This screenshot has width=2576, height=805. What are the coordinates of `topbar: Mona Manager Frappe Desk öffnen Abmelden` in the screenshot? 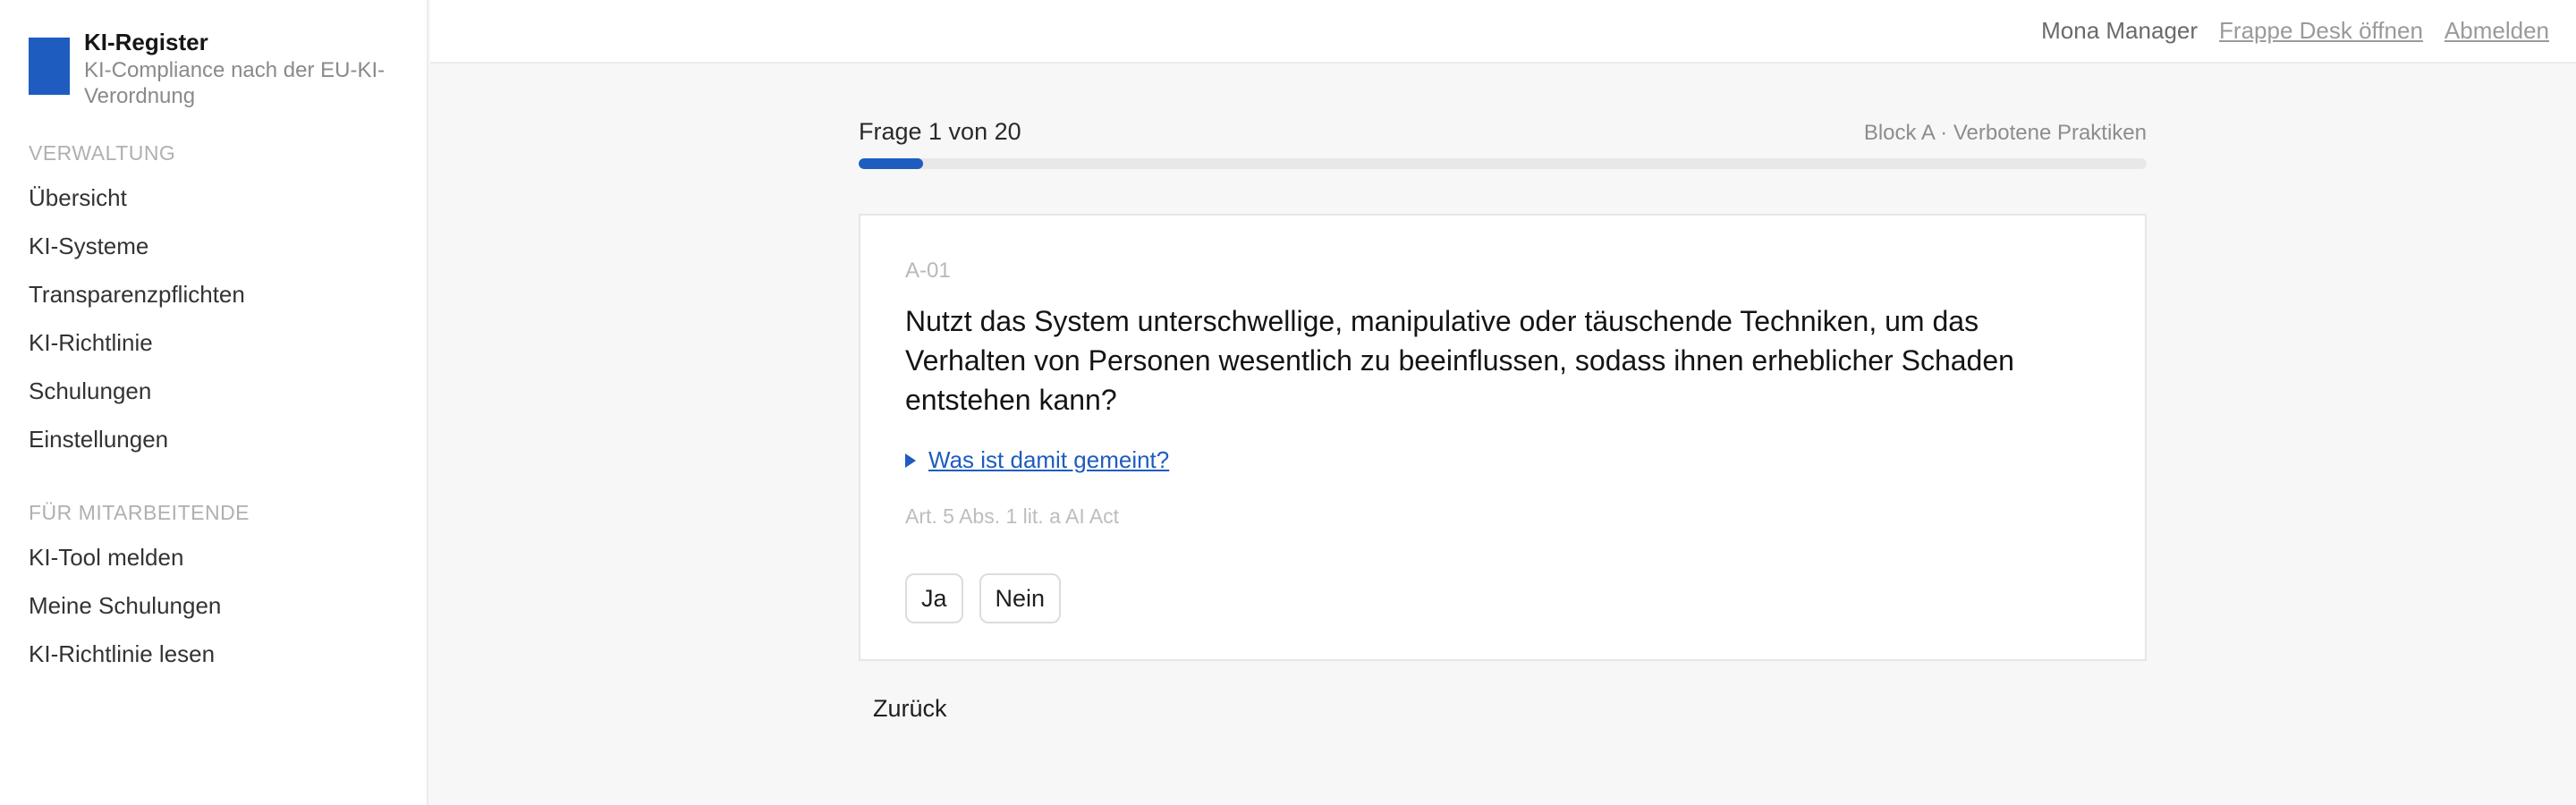 It's located at (1503, 32).